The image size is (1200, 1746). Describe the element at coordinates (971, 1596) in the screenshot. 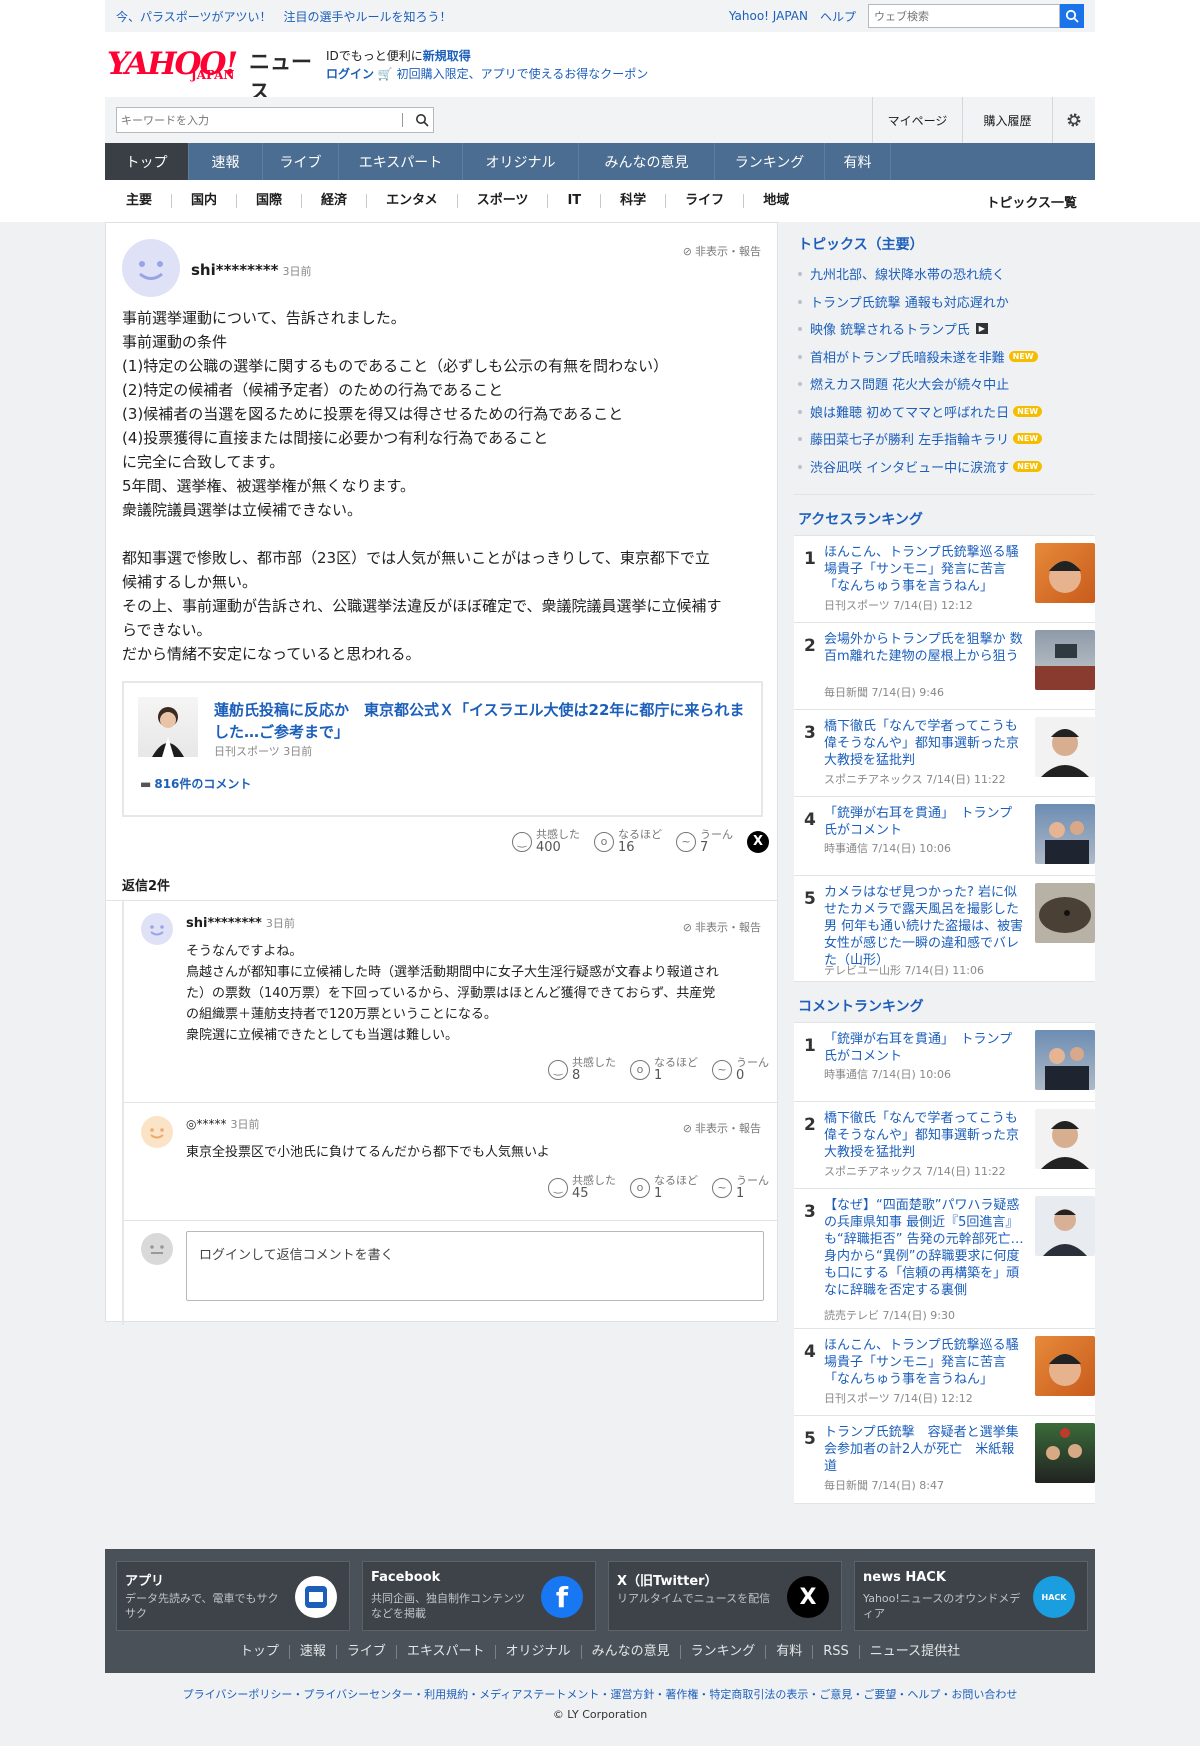

I see `footer-card-newshack: news HACK Yahoo!ニュースのオウンドメディア HACK` at that location.